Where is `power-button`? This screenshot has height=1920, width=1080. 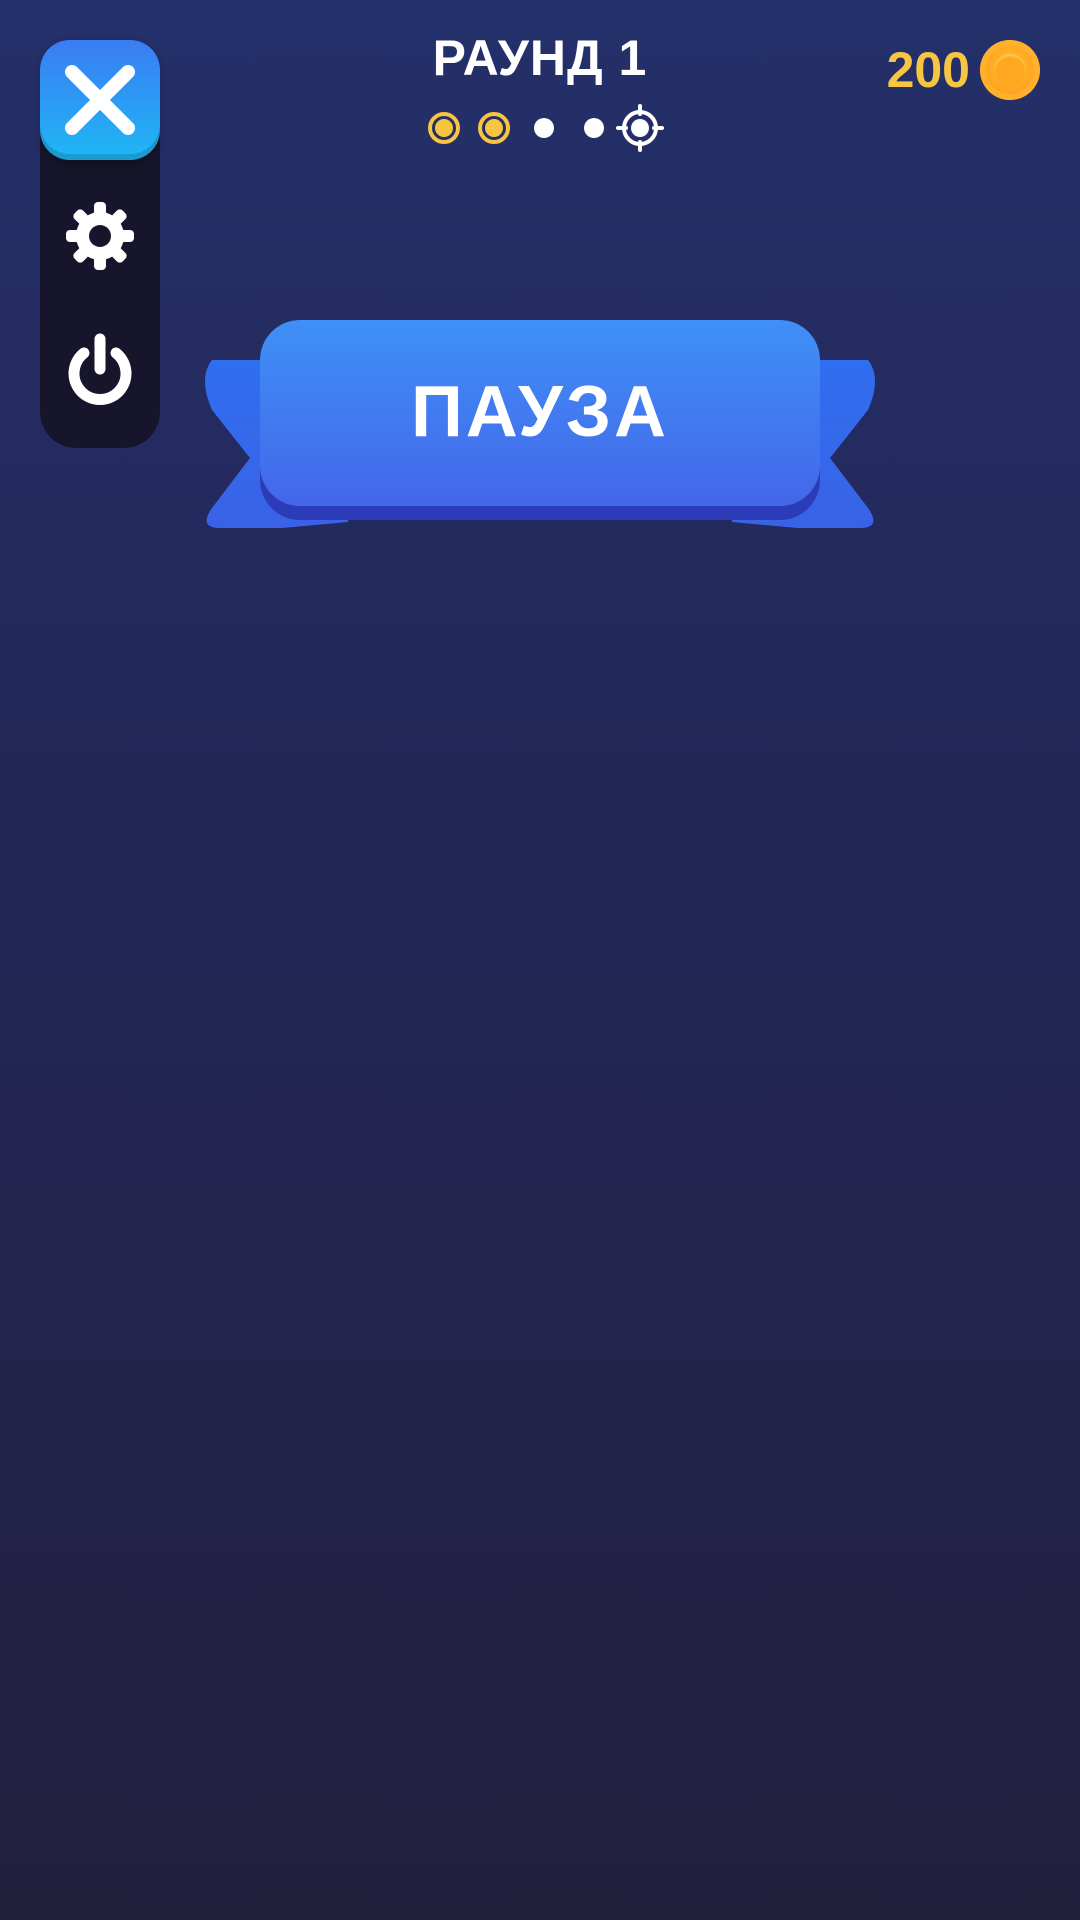
power-button is located at coordinates (100, 371).